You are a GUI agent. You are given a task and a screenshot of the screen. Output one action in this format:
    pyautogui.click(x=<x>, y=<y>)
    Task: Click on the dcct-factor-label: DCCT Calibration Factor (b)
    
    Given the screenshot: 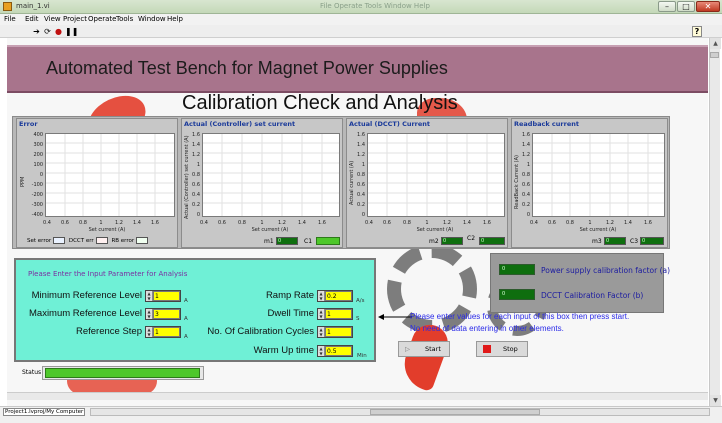 What is the action you would take?
    pyautogui.click(x=592, y=295)
    